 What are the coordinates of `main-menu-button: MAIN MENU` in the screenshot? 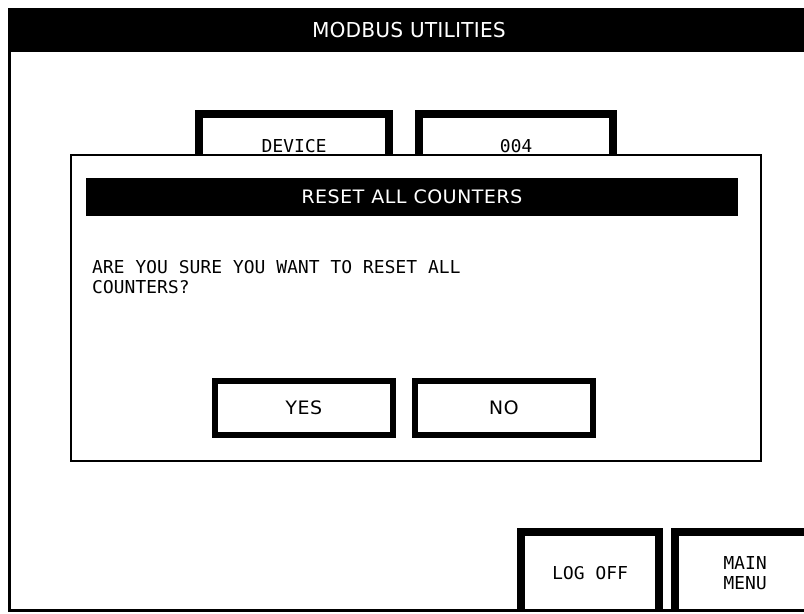 It's located at (737, 568).